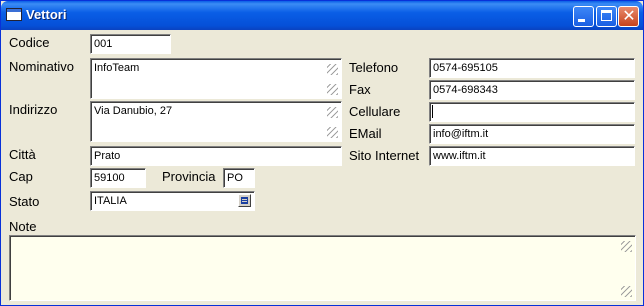 The image size is (644, 306). I want to click on email-label: EMail, so click(365, 133).